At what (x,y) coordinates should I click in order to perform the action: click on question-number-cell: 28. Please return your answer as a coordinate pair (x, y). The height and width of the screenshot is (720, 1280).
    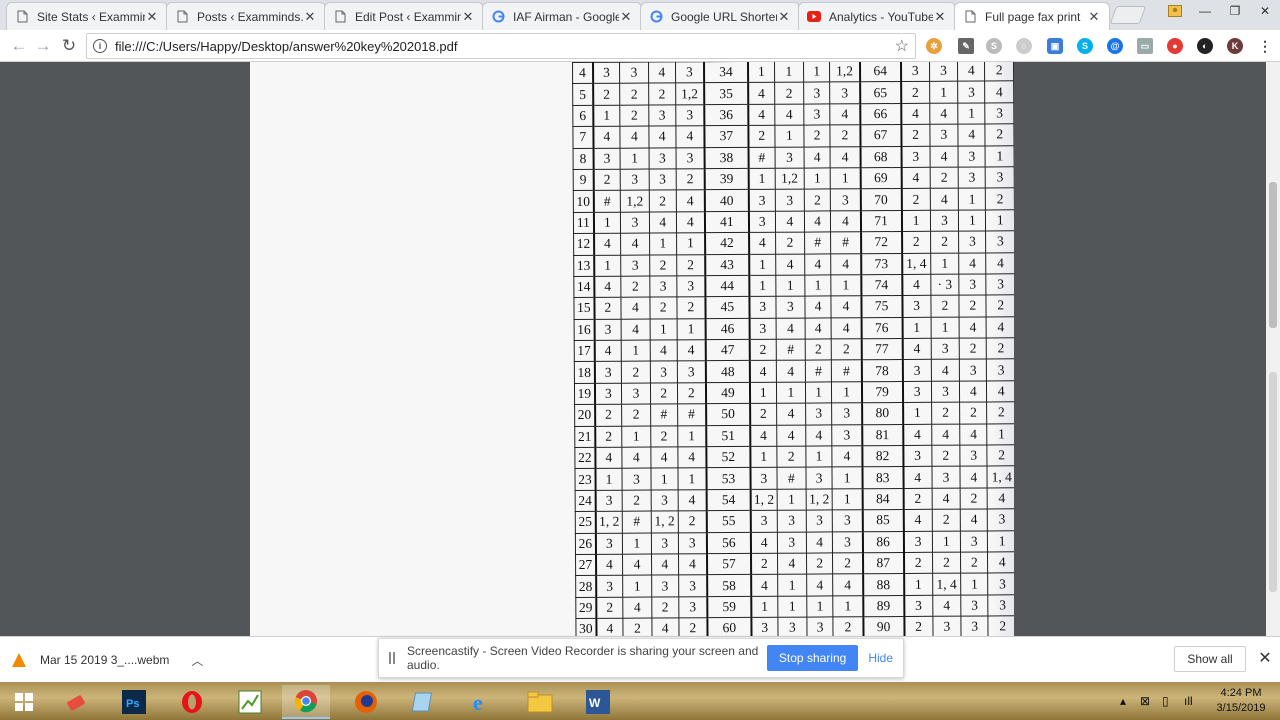
    Looking at the image, I should click on (586, 586).